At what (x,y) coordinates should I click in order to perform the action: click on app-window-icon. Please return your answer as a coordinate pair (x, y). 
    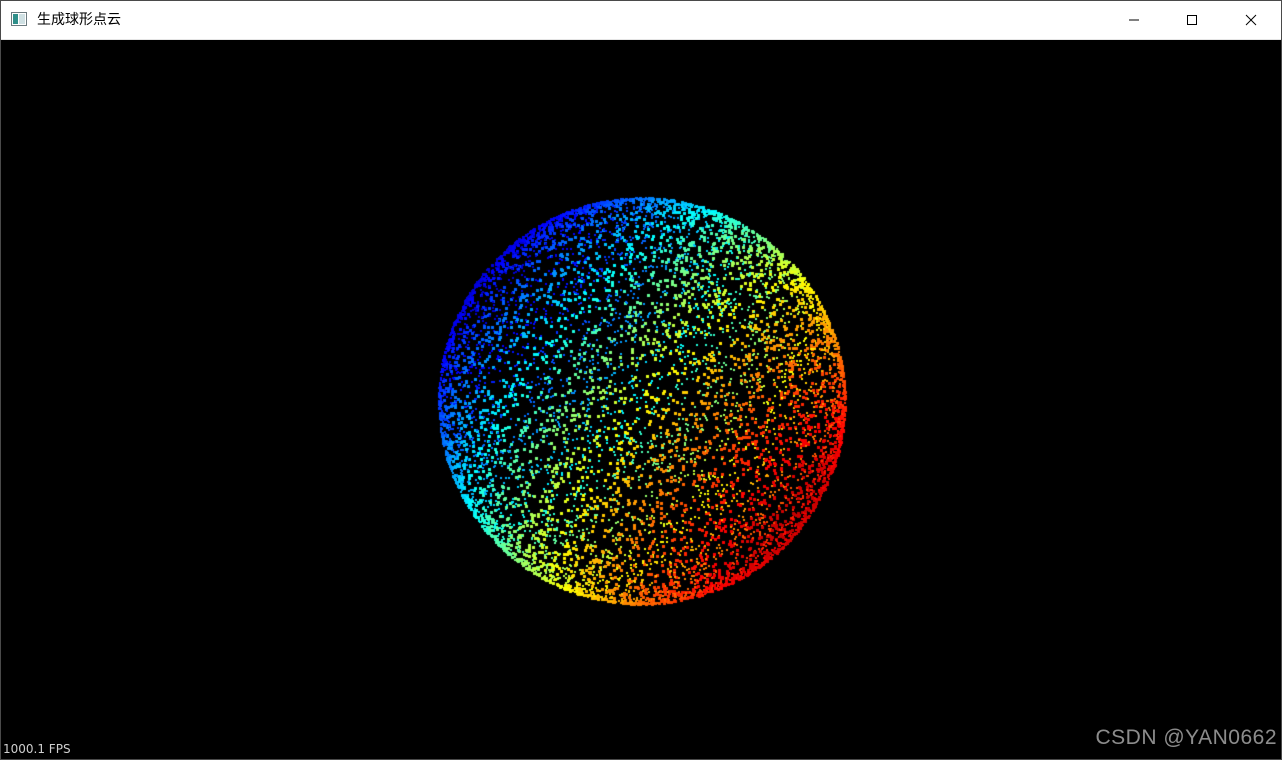
    Looking at the image, I should click on (19, 19).